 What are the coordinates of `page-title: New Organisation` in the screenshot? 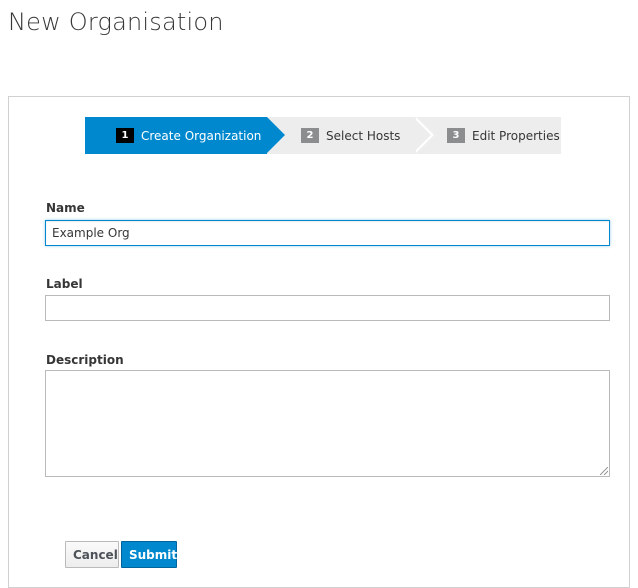 It's located at (116, 22).